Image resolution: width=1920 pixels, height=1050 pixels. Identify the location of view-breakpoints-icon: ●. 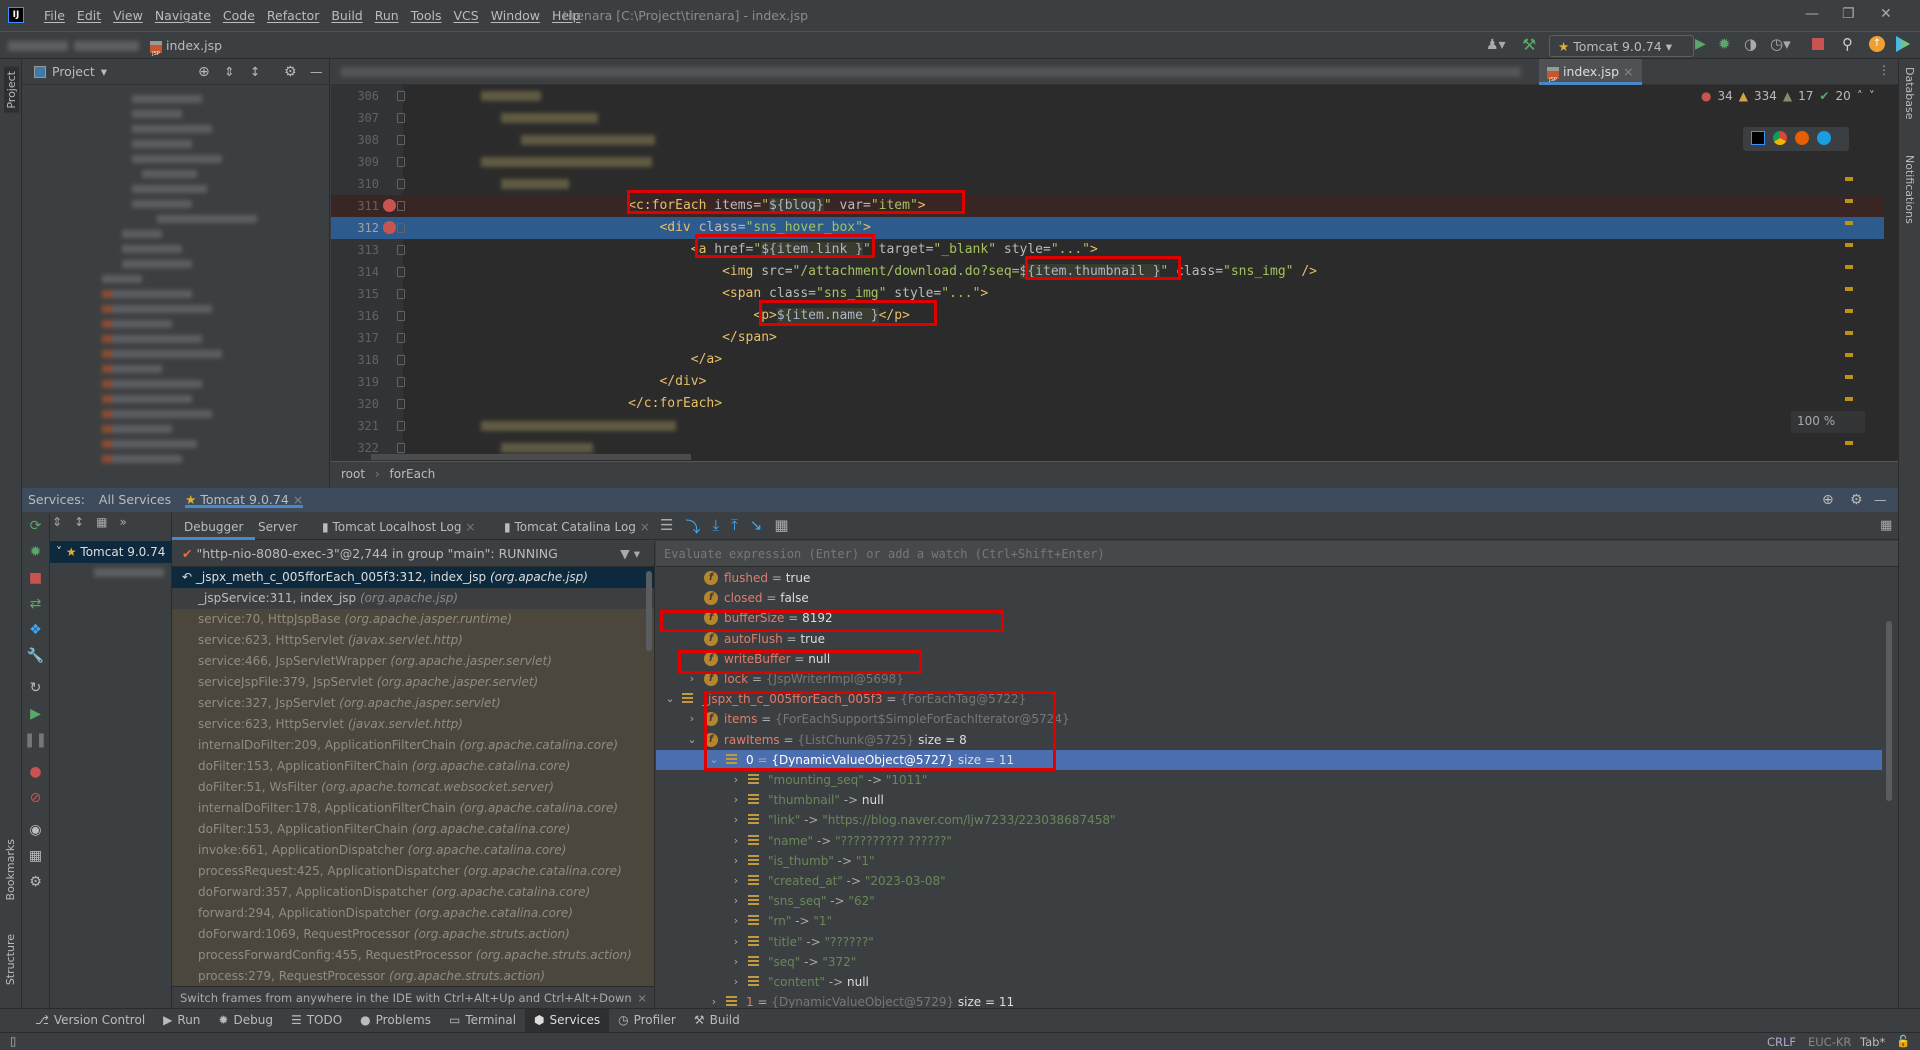
(35, 772).